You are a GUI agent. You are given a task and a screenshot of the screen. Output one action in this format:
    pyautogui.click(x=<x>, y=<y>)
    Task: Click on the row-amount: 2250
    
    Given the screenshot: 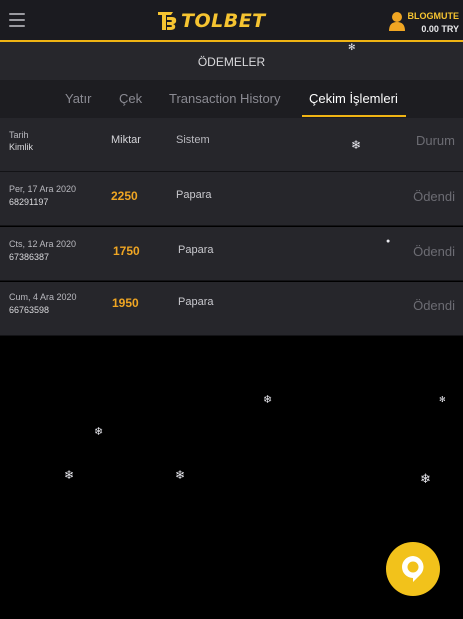 What is the action you would take?
    pyautogui.click(x=124, y=196)
    